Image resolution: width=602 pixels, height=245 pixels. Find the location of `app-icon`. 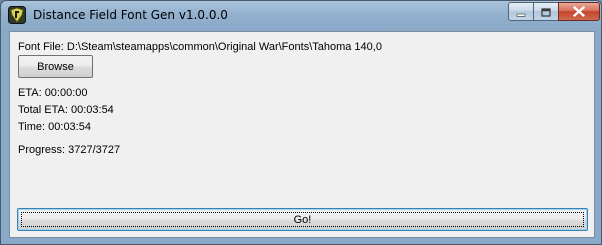

app-icon is located at coordinates (17, 15).